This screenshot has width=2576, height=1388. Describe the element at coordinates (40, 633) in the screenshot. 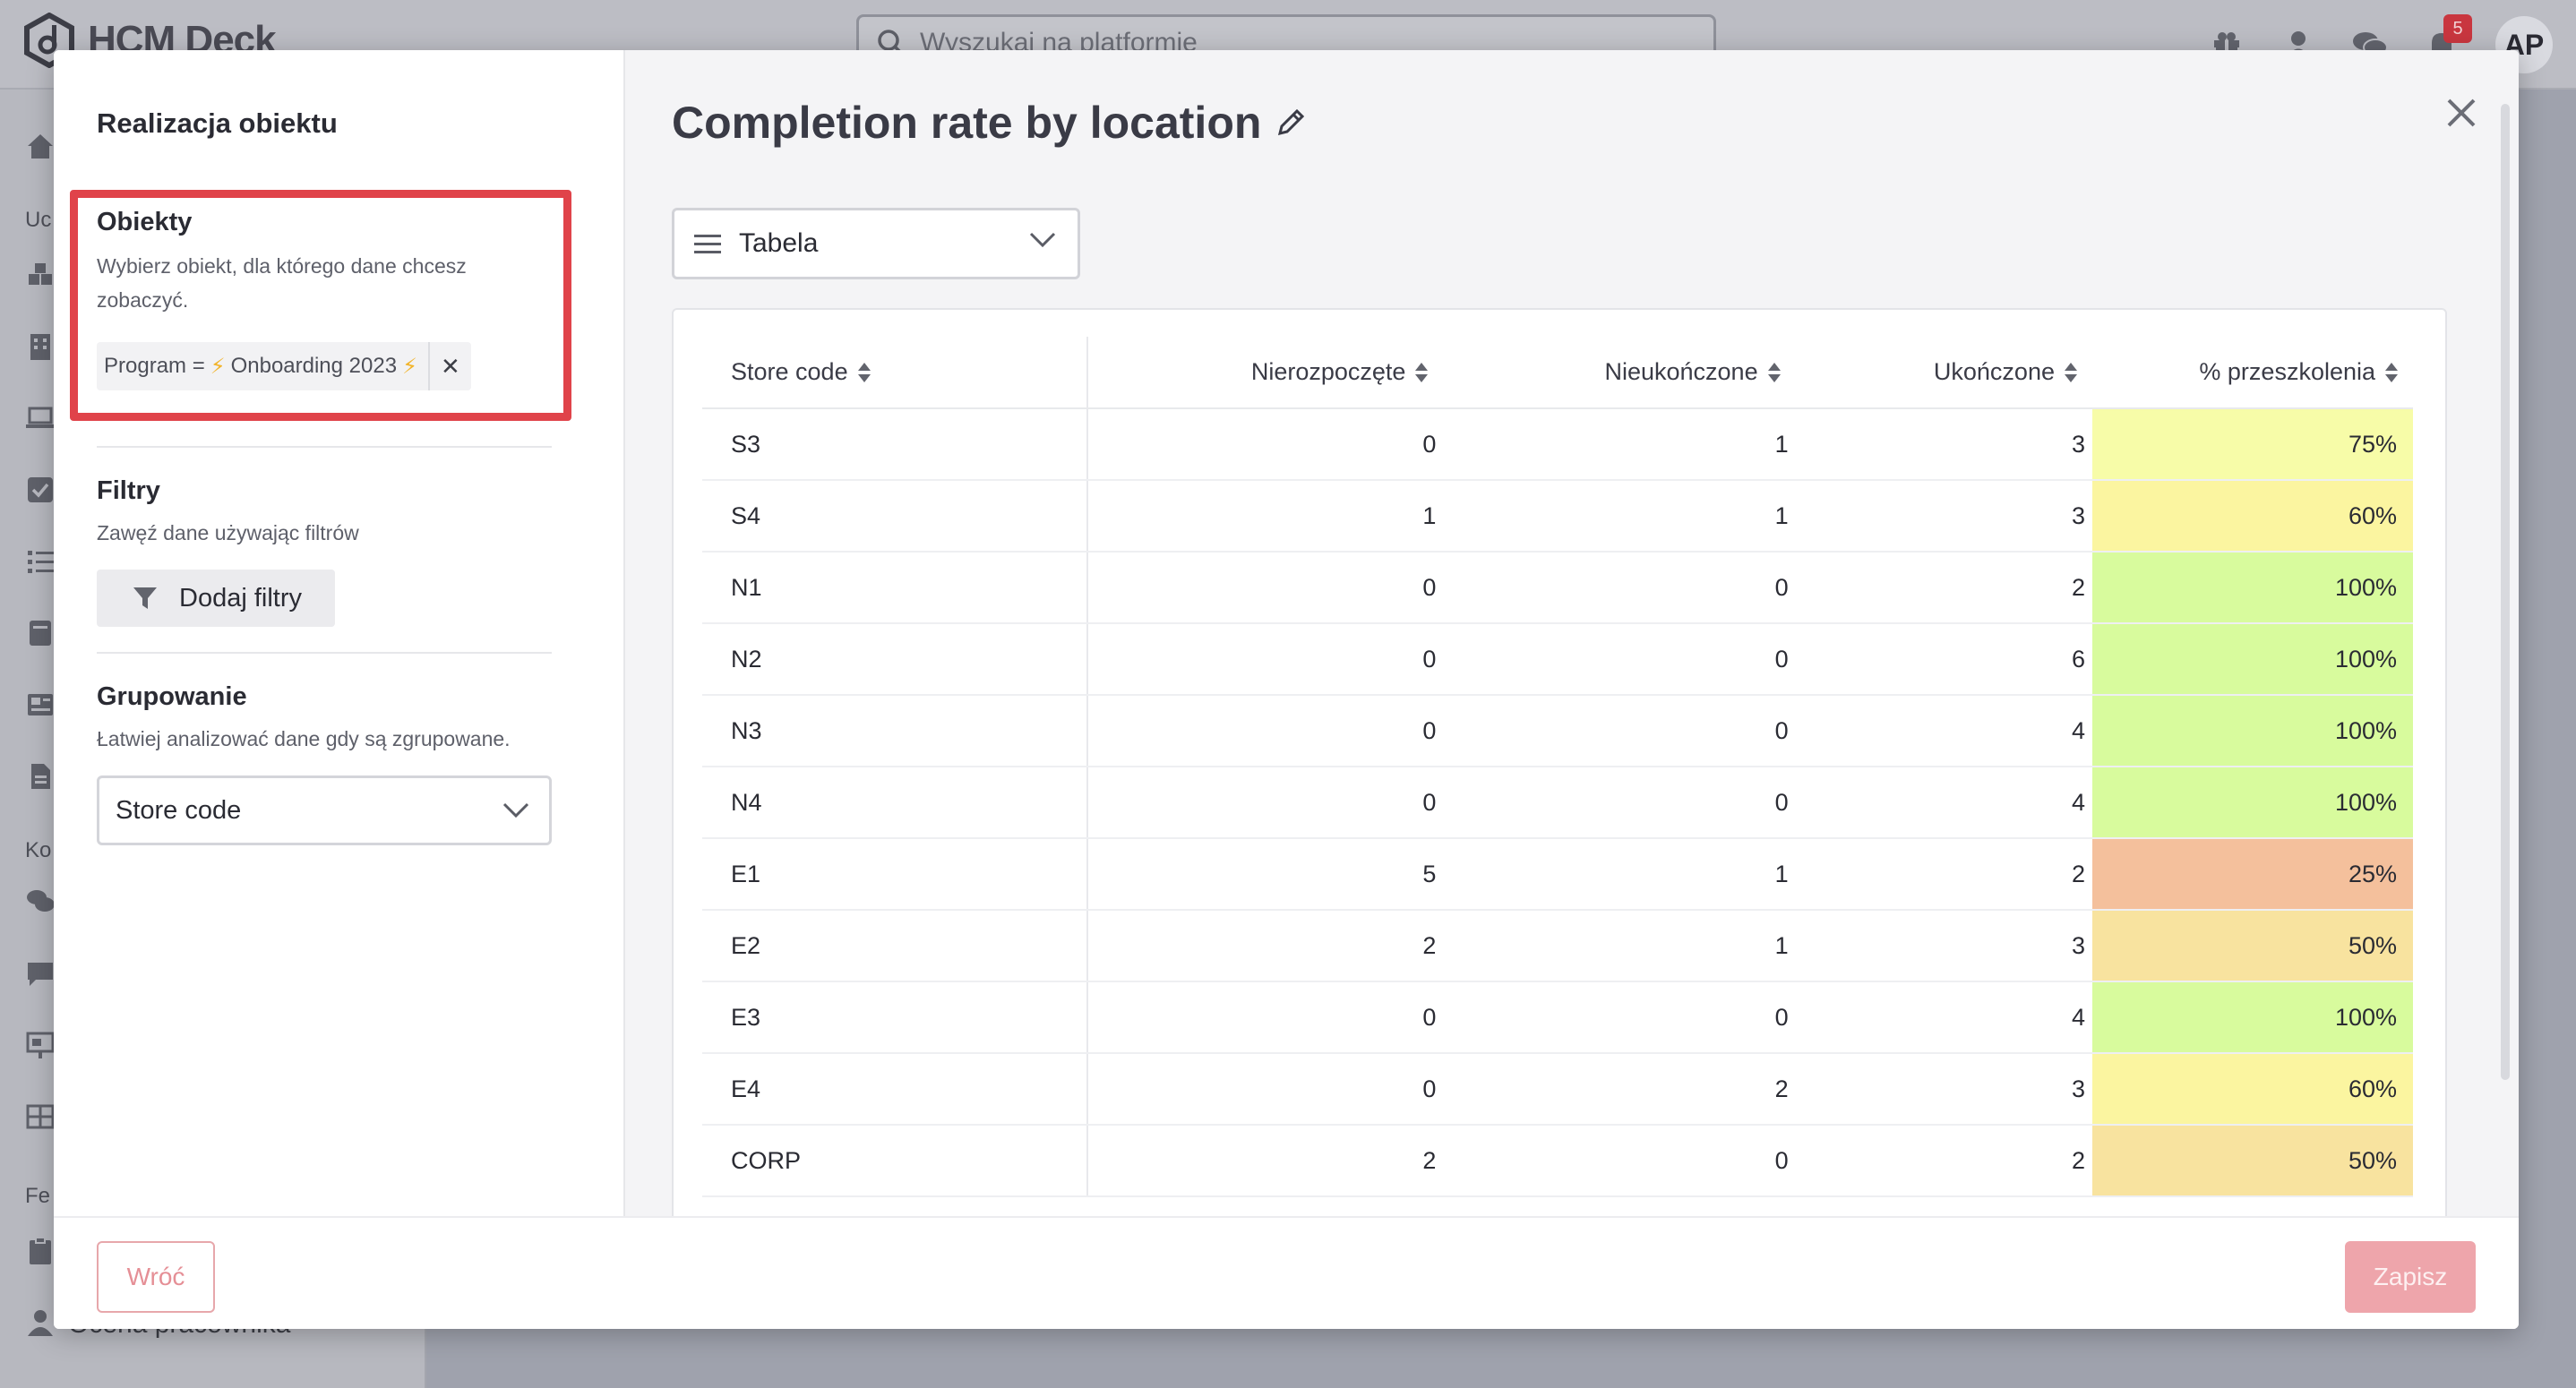

I see `book-icon` at that location.